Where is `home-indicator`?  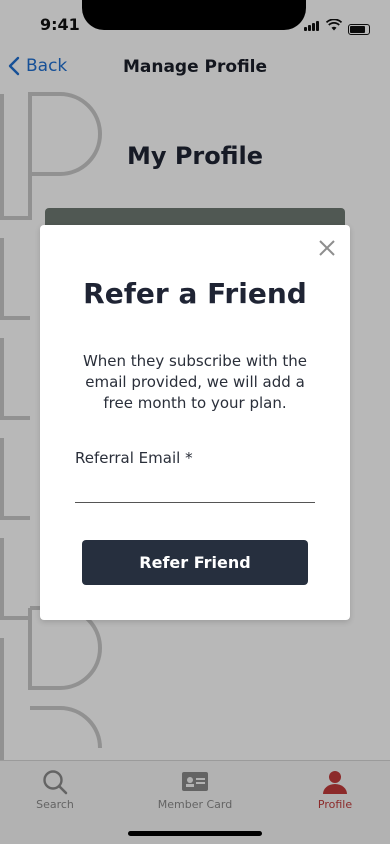 home-indicator is located at coordinates (195, 833).